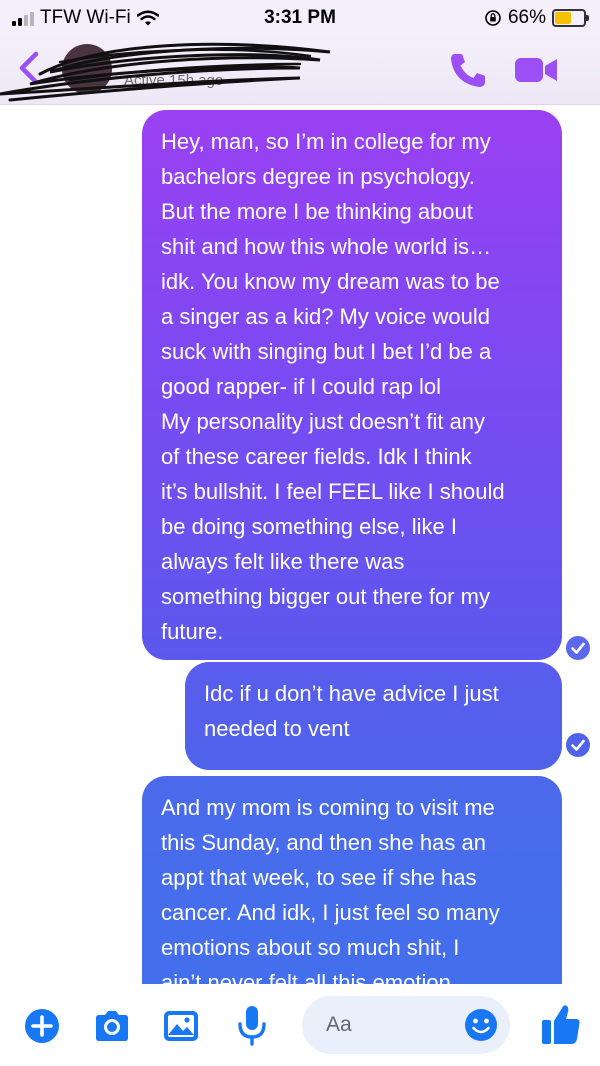 The image size is (600, 1066). Describe the element at coordinates (563, 18) in the screenshot. I see `battery-level` at that location.